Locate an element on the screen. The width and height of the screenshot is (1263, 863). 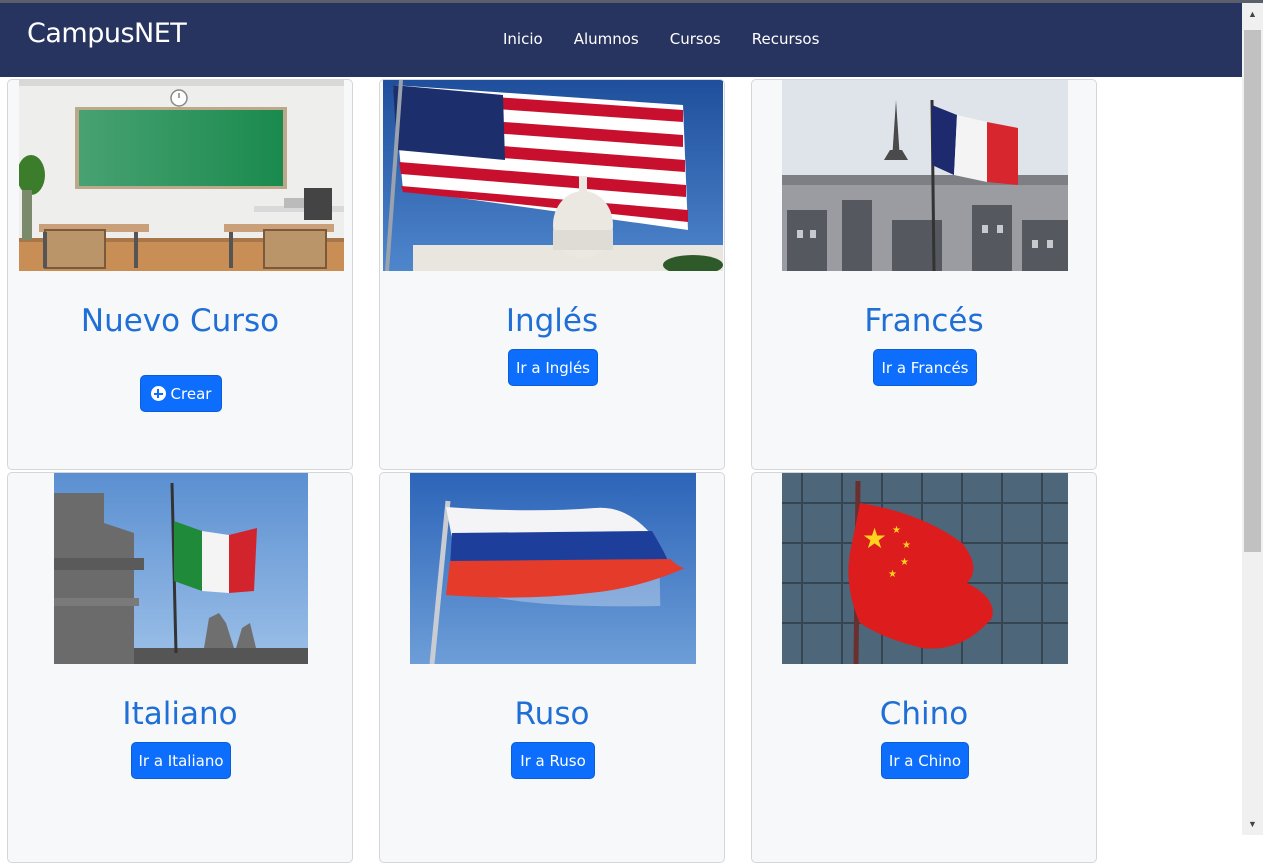
card-title: Chino is located at coordinates (924, 714).